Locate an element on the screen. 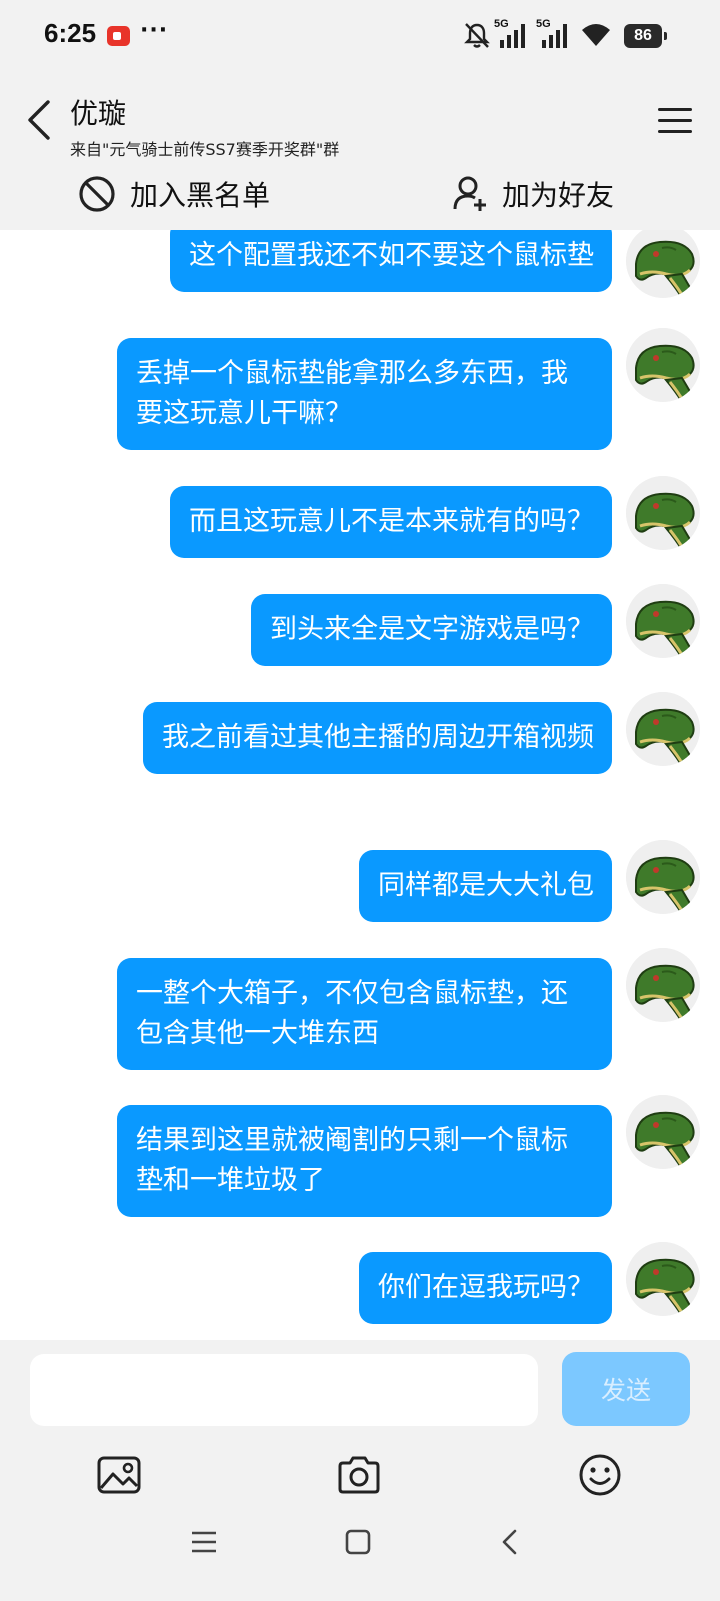 This screenshot has width=720, height=1601. add-friend-button: 加为好友 is located at coordinates (533, 194).